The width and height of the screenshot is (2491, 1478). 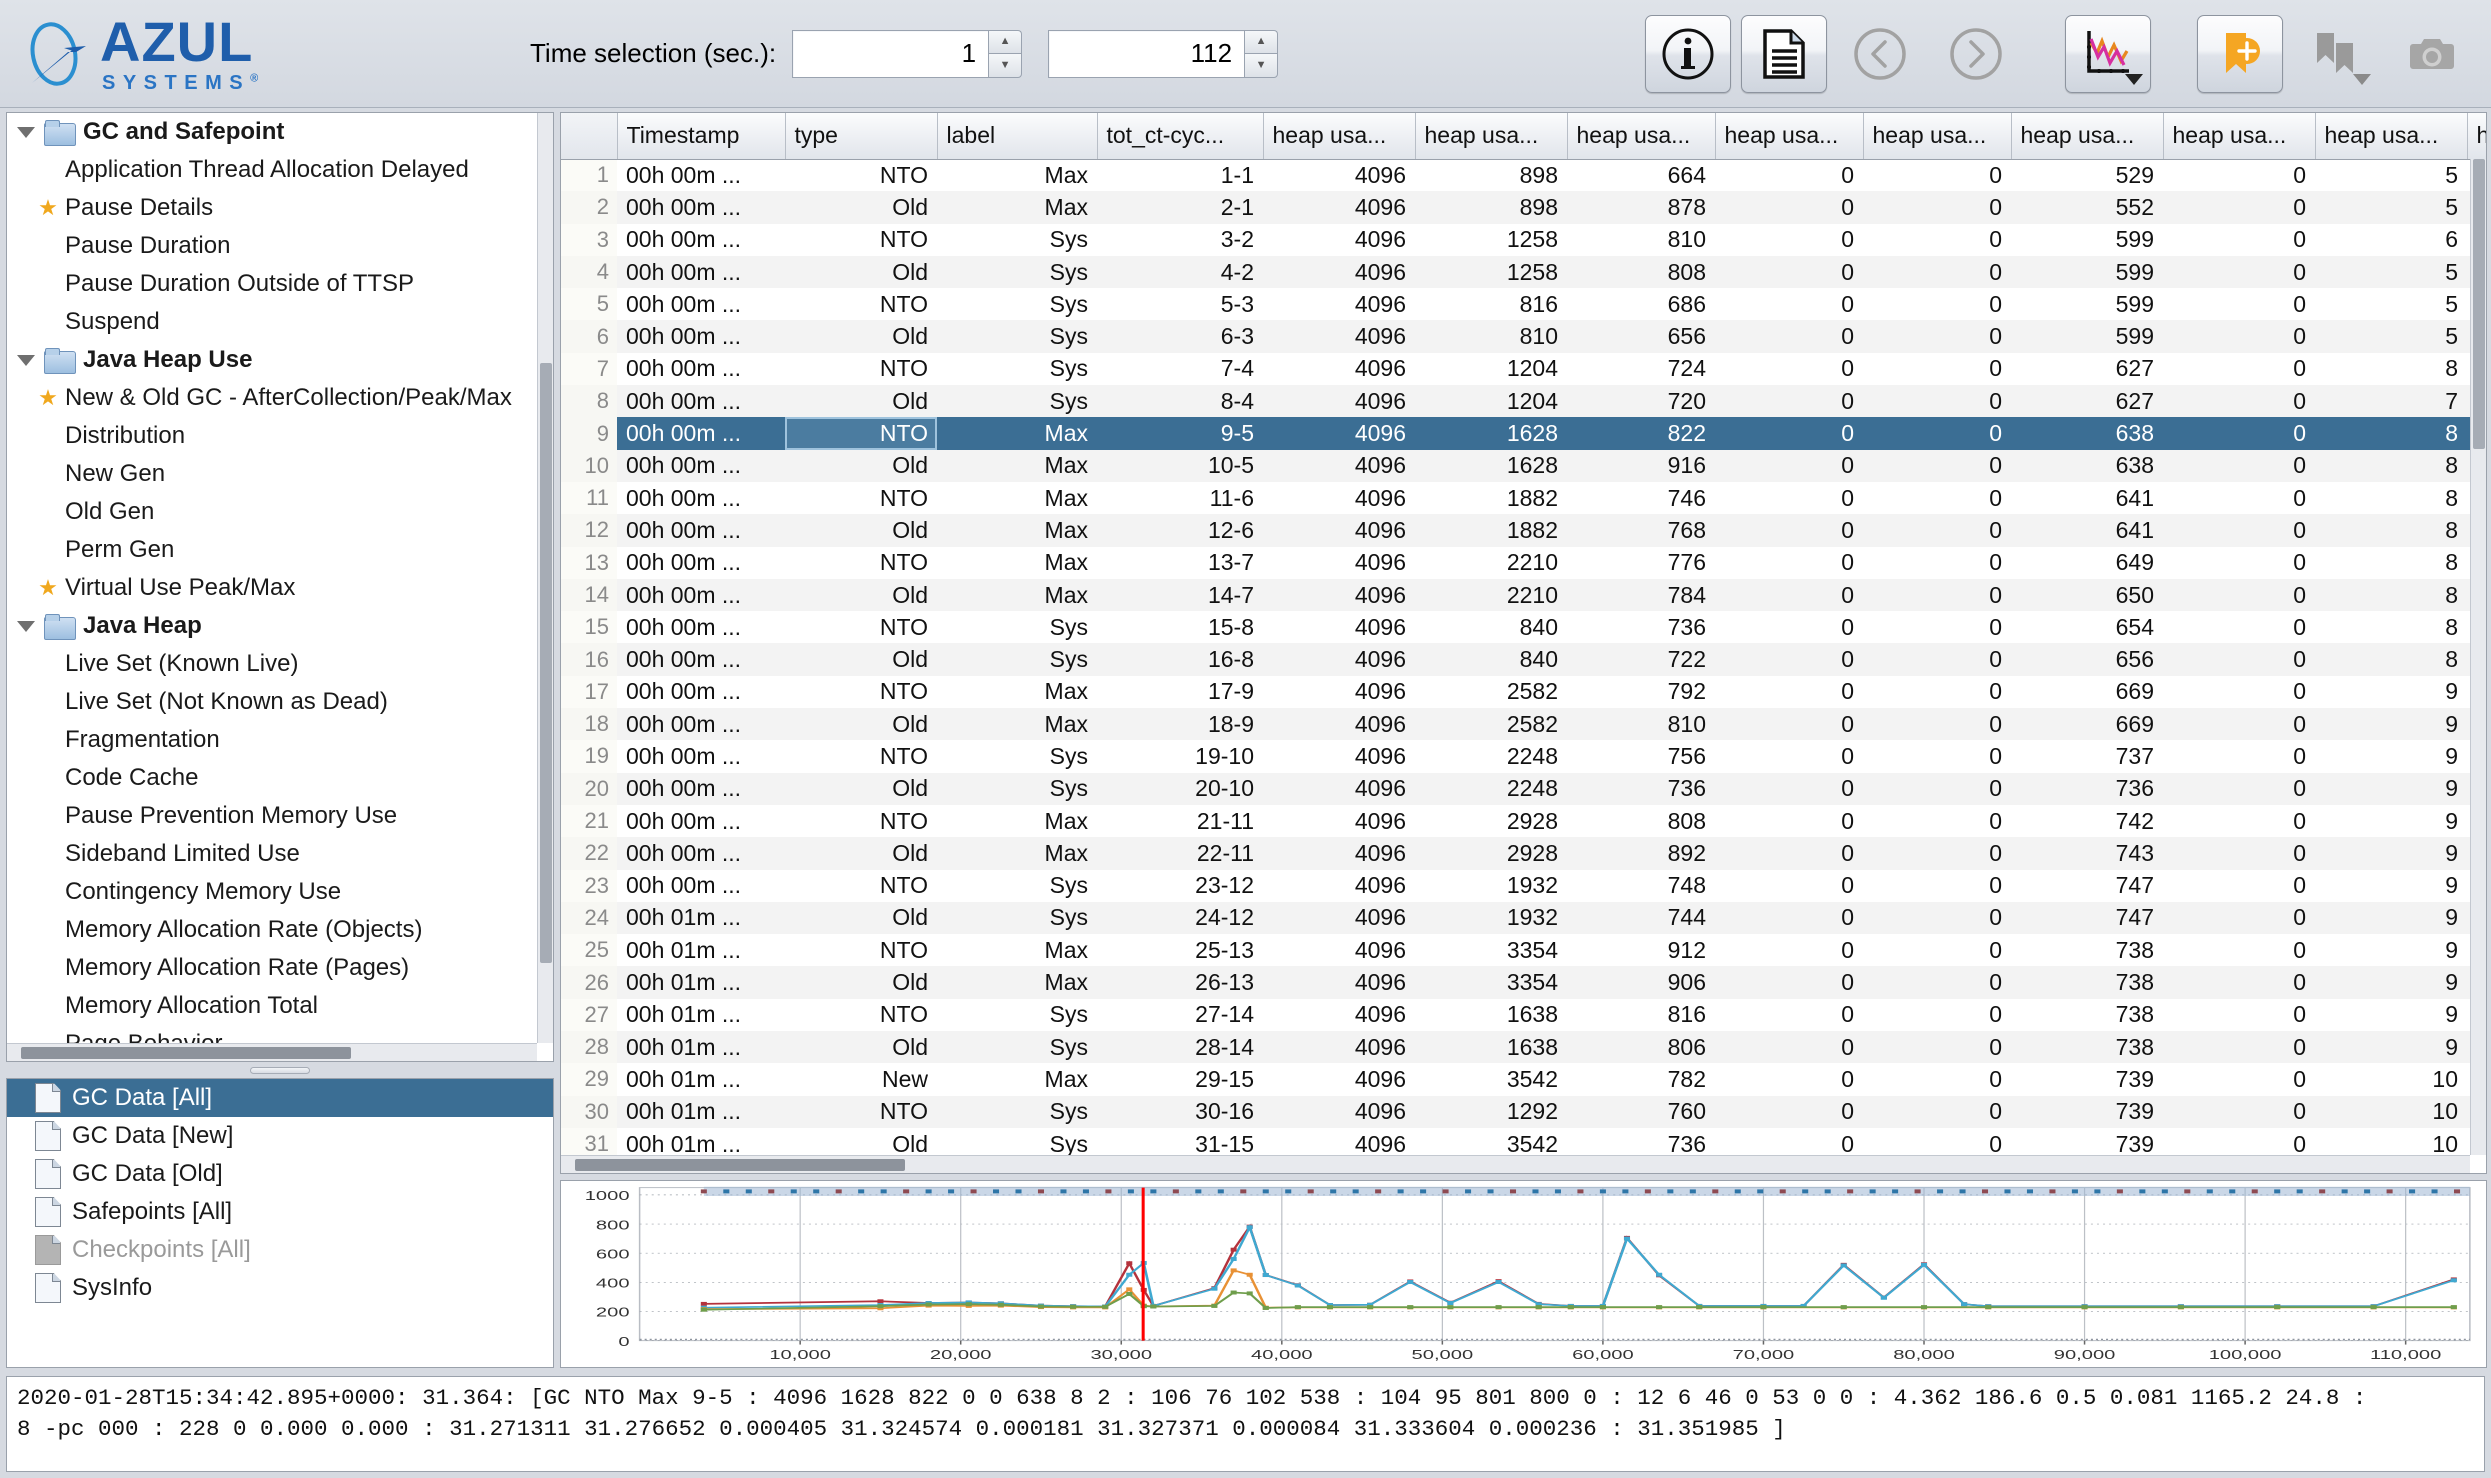 I want to click on cell-heap2: 2248, so click(x=1491, y=756).